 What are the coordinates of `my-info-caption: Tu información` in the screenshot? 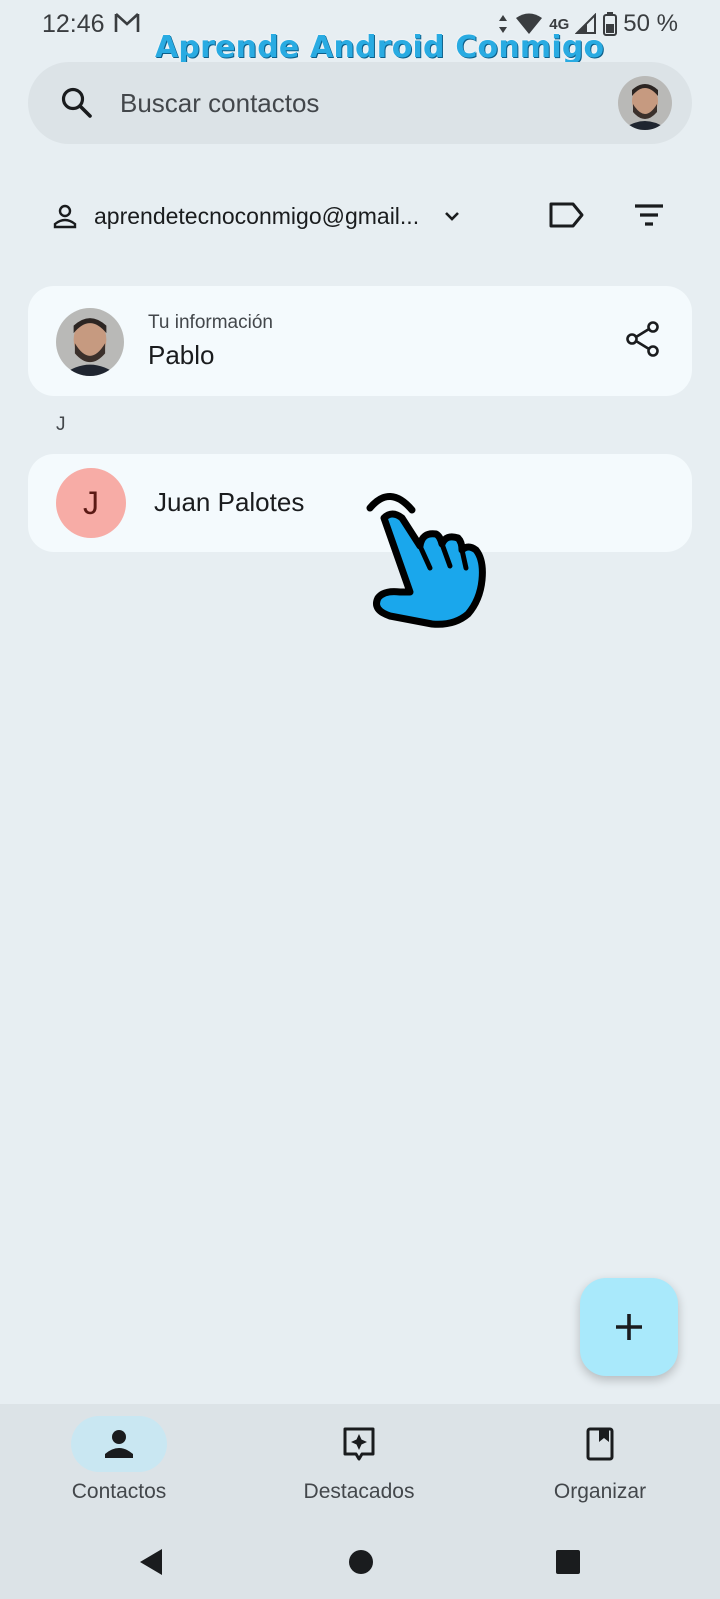 It's located at (210, 322).